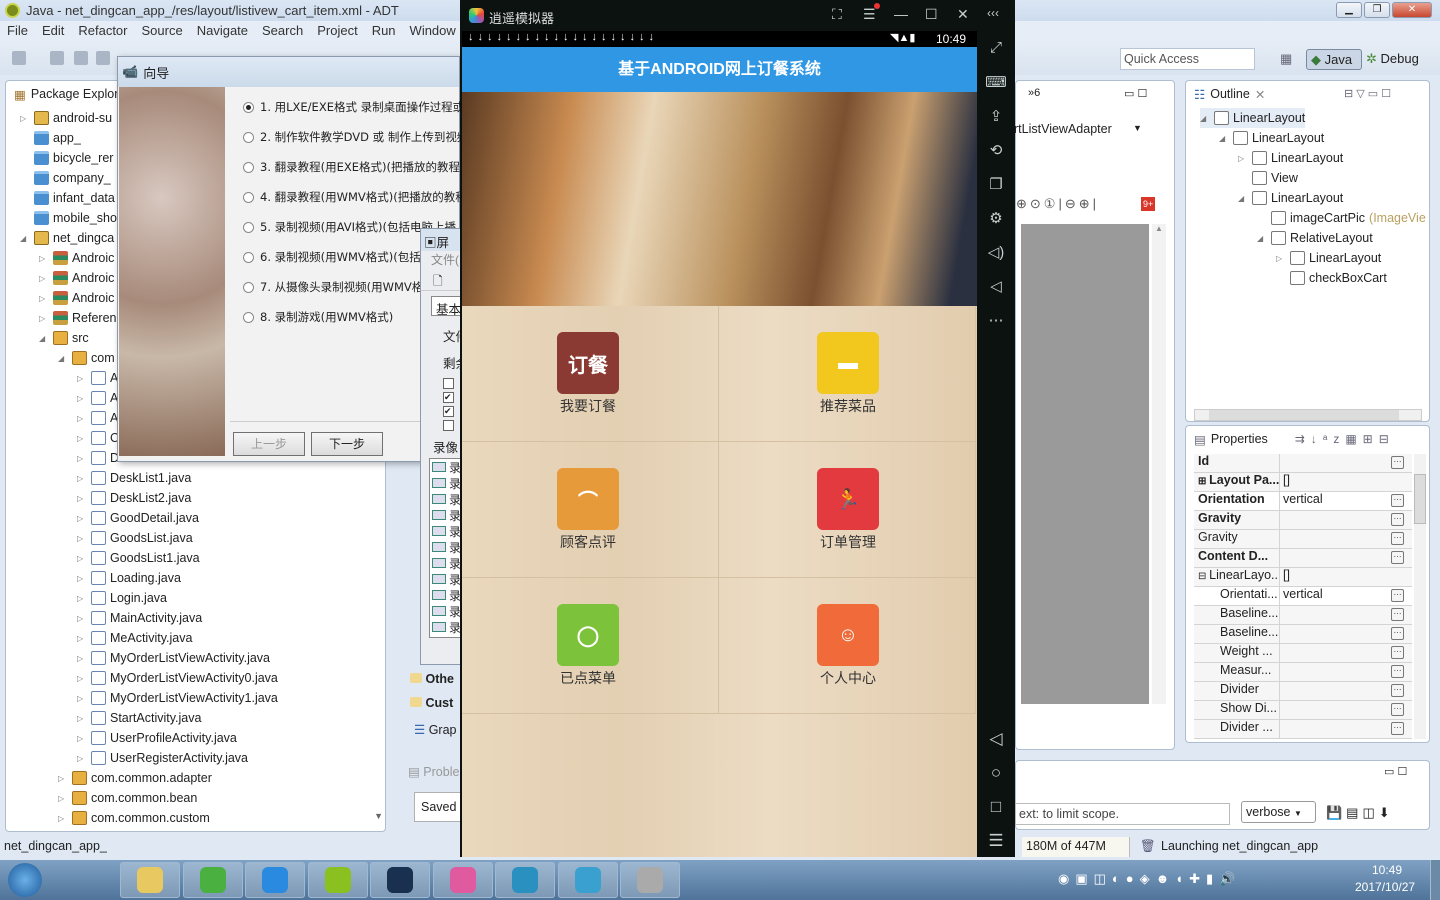  What do you see at coordinates (222, 31) in the screenshot?
I see `menu-navigate: Navigate` at bounding box center [222, 31].